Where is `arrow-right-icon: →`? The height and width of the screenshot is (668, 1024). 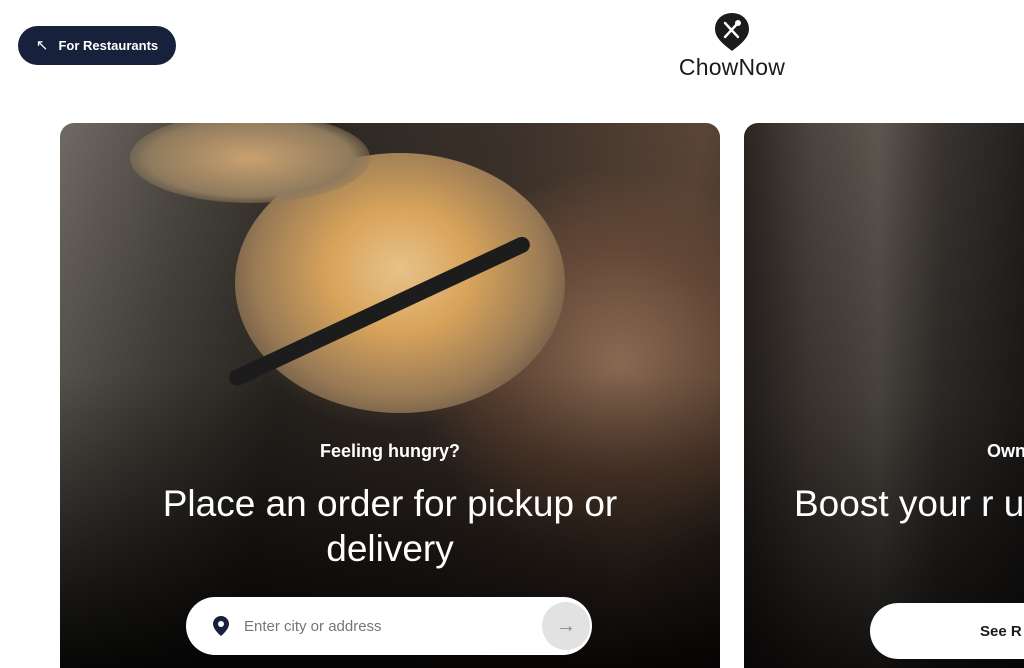
arrow-right-icon: → is located at coordinates (566, 625).